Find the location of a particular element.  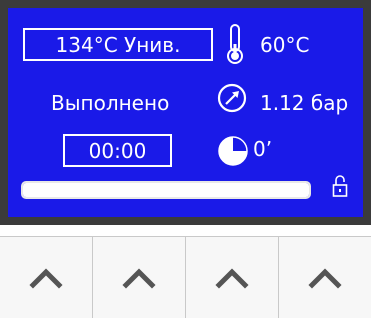

status-text: Выполнено is located at coordinates (110, 103).